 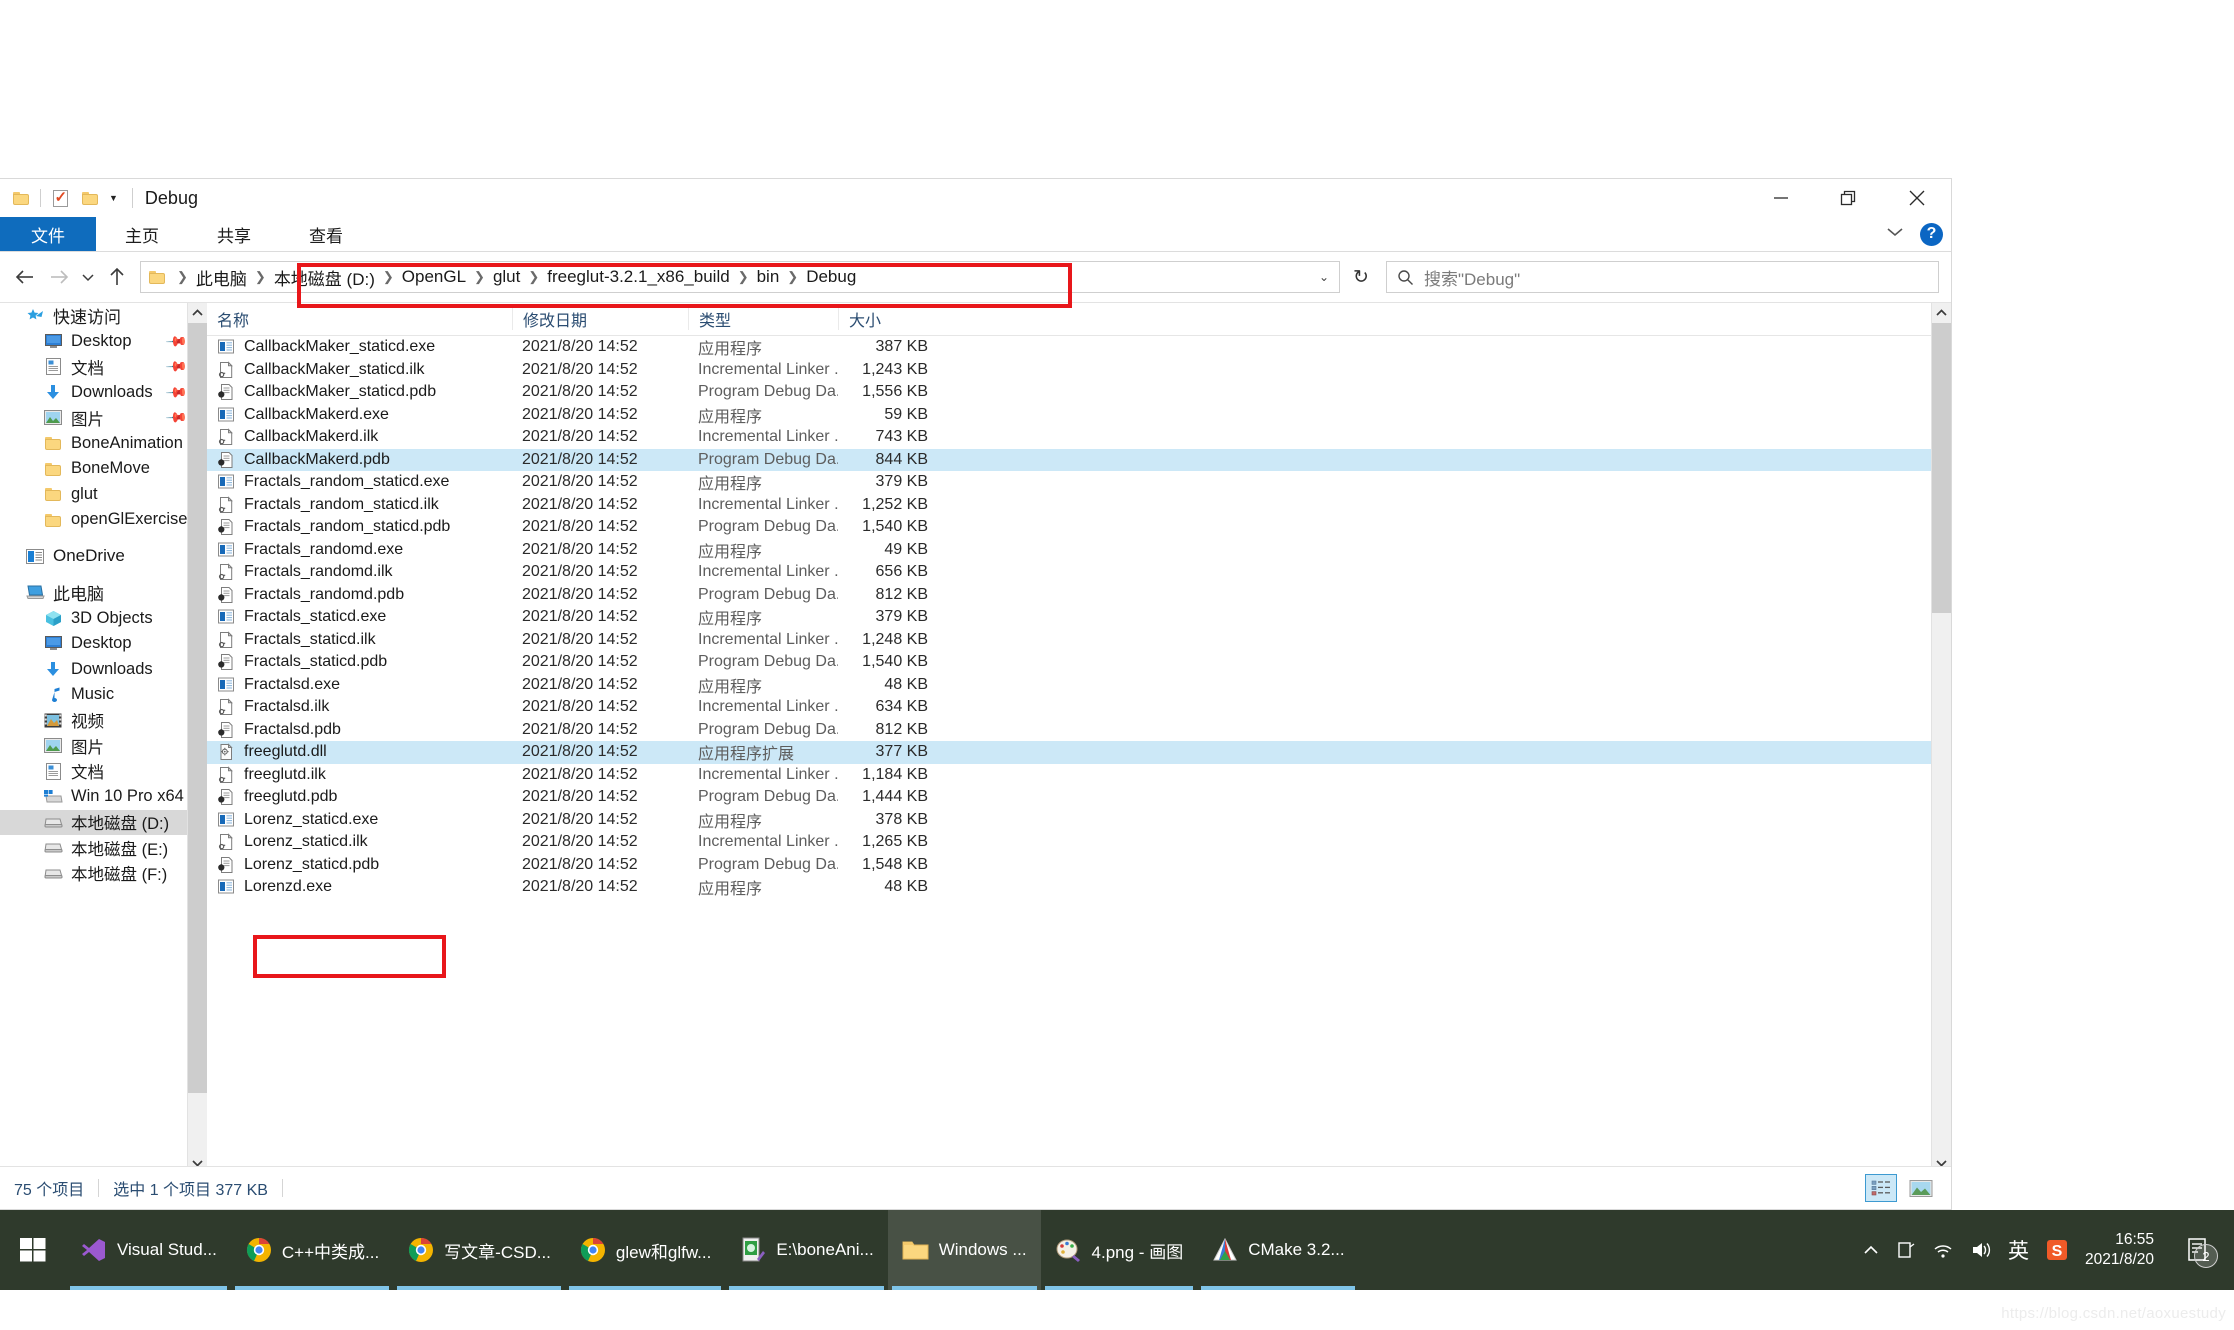 What do you see at coordinates (103, 593) in the screenshot?
I see `sidebar-group-this-pc: 此电脑` at bounding box center [103, 593].